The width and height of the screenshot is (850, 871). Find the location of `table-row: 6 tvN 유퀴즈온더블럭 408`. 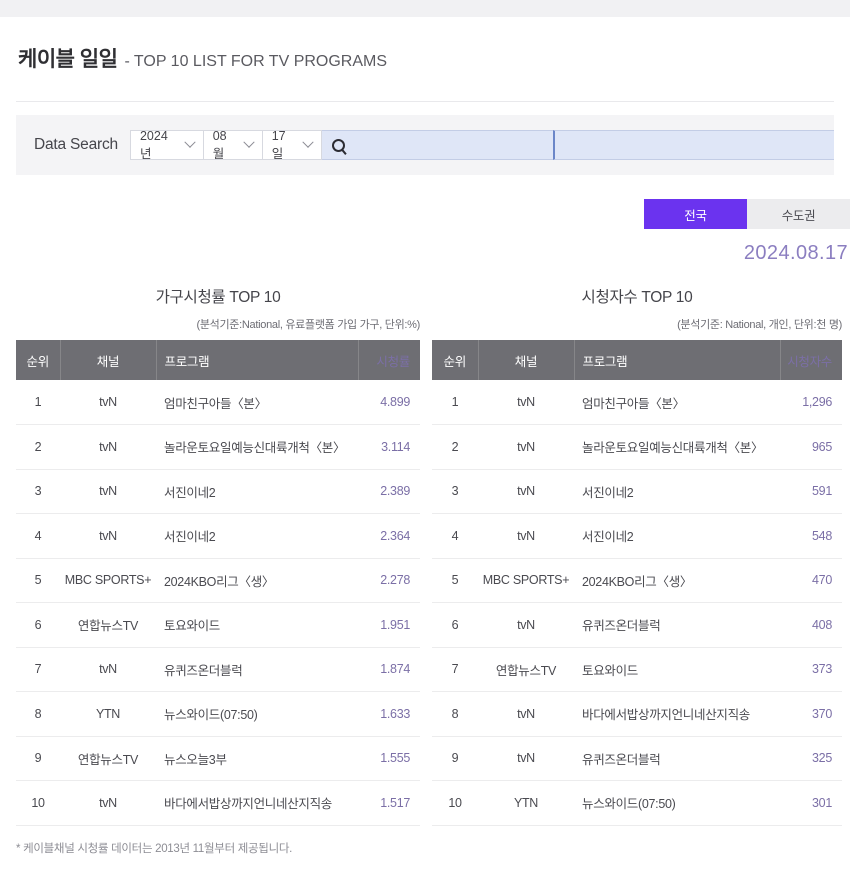

table-row: 6 tvN 유퀴즈온더블럭 408 is located at coordinates (637, 625).